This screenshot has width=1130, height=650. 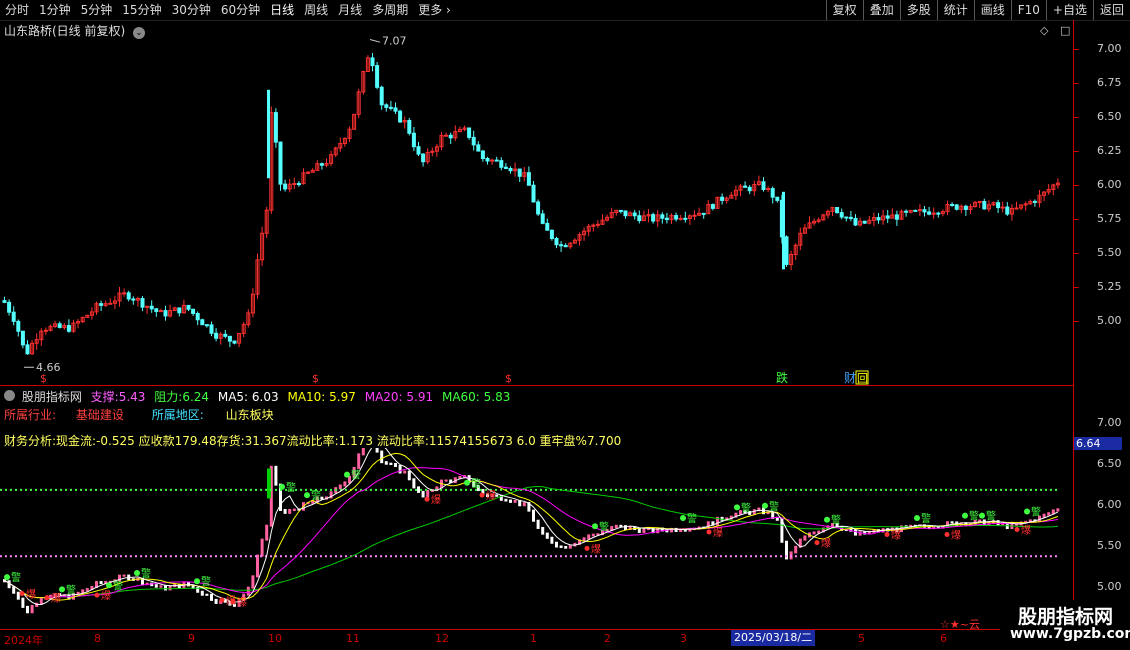 What do you see at coordinates (316, 10) in the screenshot?
I see `tab-period: 周线` at bounding box center [316, 10].